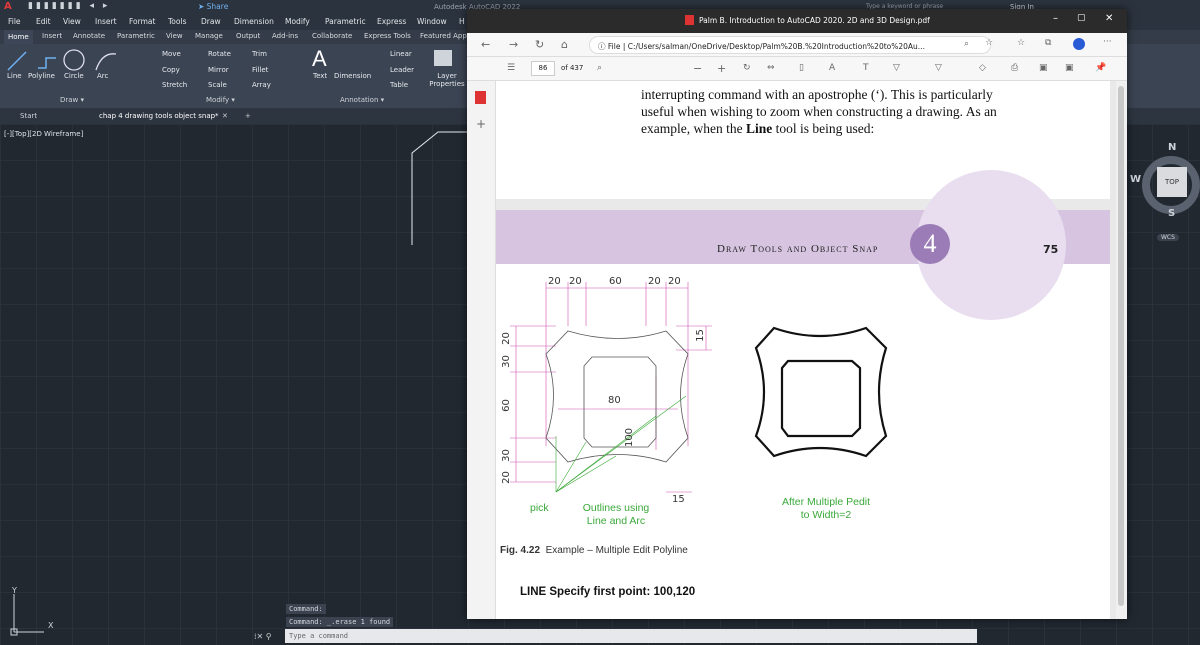 This screenshot has width=1200, height=645. I want to click on save-icon: ▣, so click(1043, 68).